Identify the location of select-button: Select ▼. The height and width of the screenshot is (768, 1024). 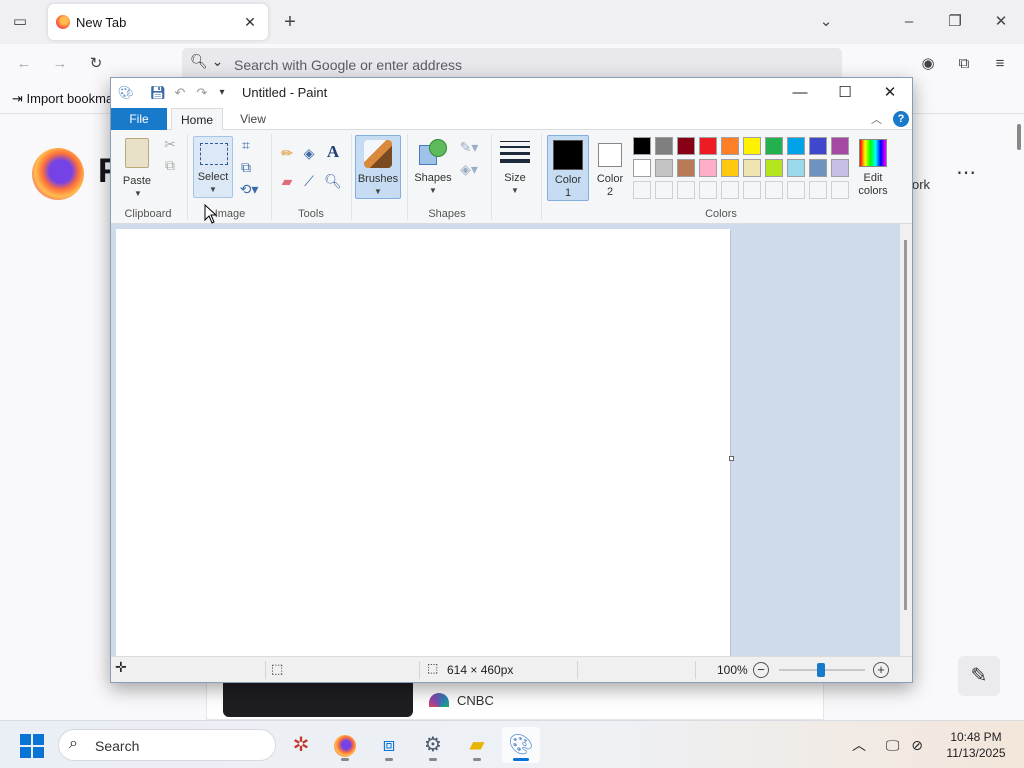
(213, 167).